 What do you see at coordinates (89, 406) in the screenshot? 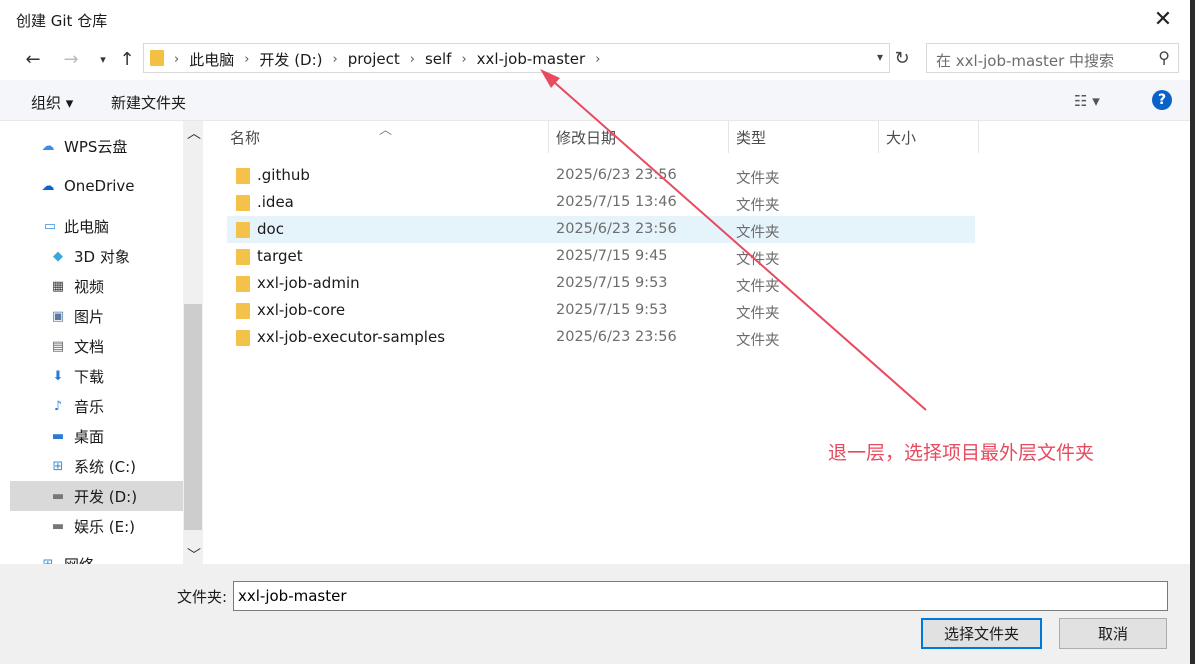
I see `nav-label: 音乐` at bounding box center [89, 406].